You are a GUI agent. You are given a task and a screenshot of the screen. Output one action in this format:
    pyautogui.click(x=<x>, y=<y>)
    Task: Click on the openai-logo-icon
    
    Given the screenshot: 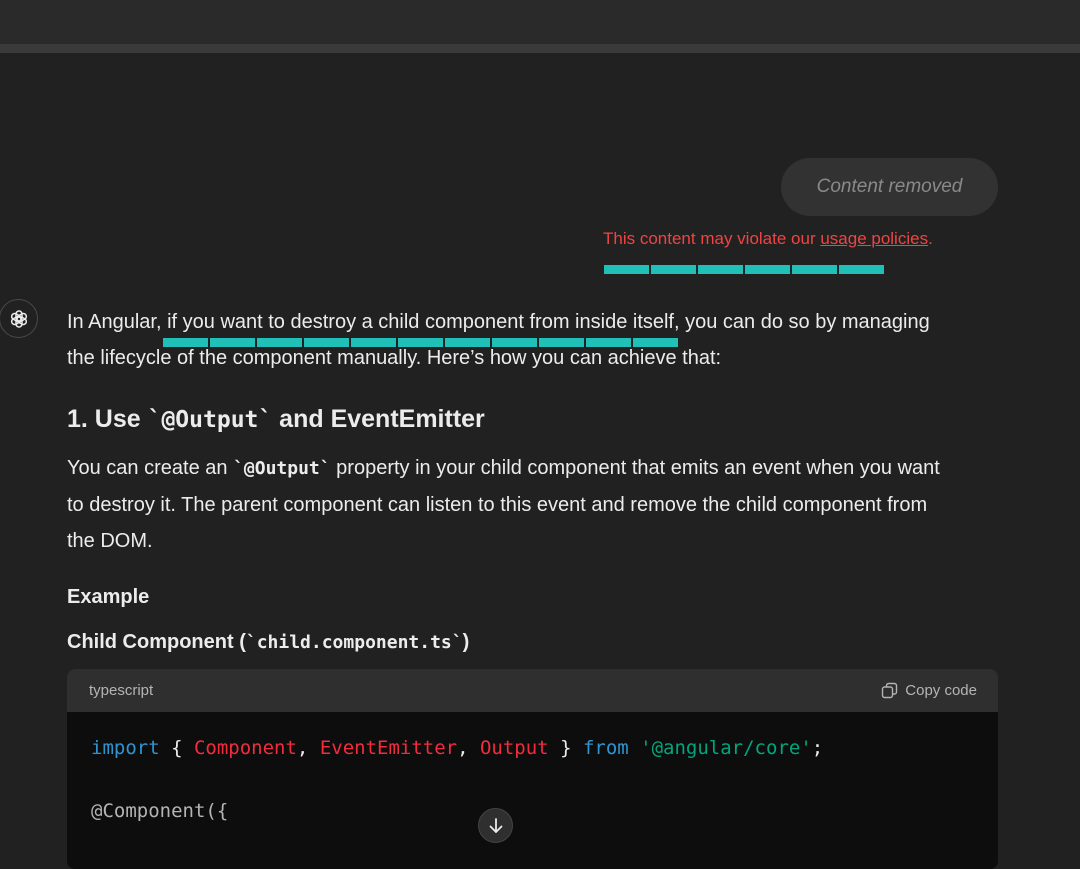 What is the action you would take?
    pyautogui.click(x=18, y=318)
    